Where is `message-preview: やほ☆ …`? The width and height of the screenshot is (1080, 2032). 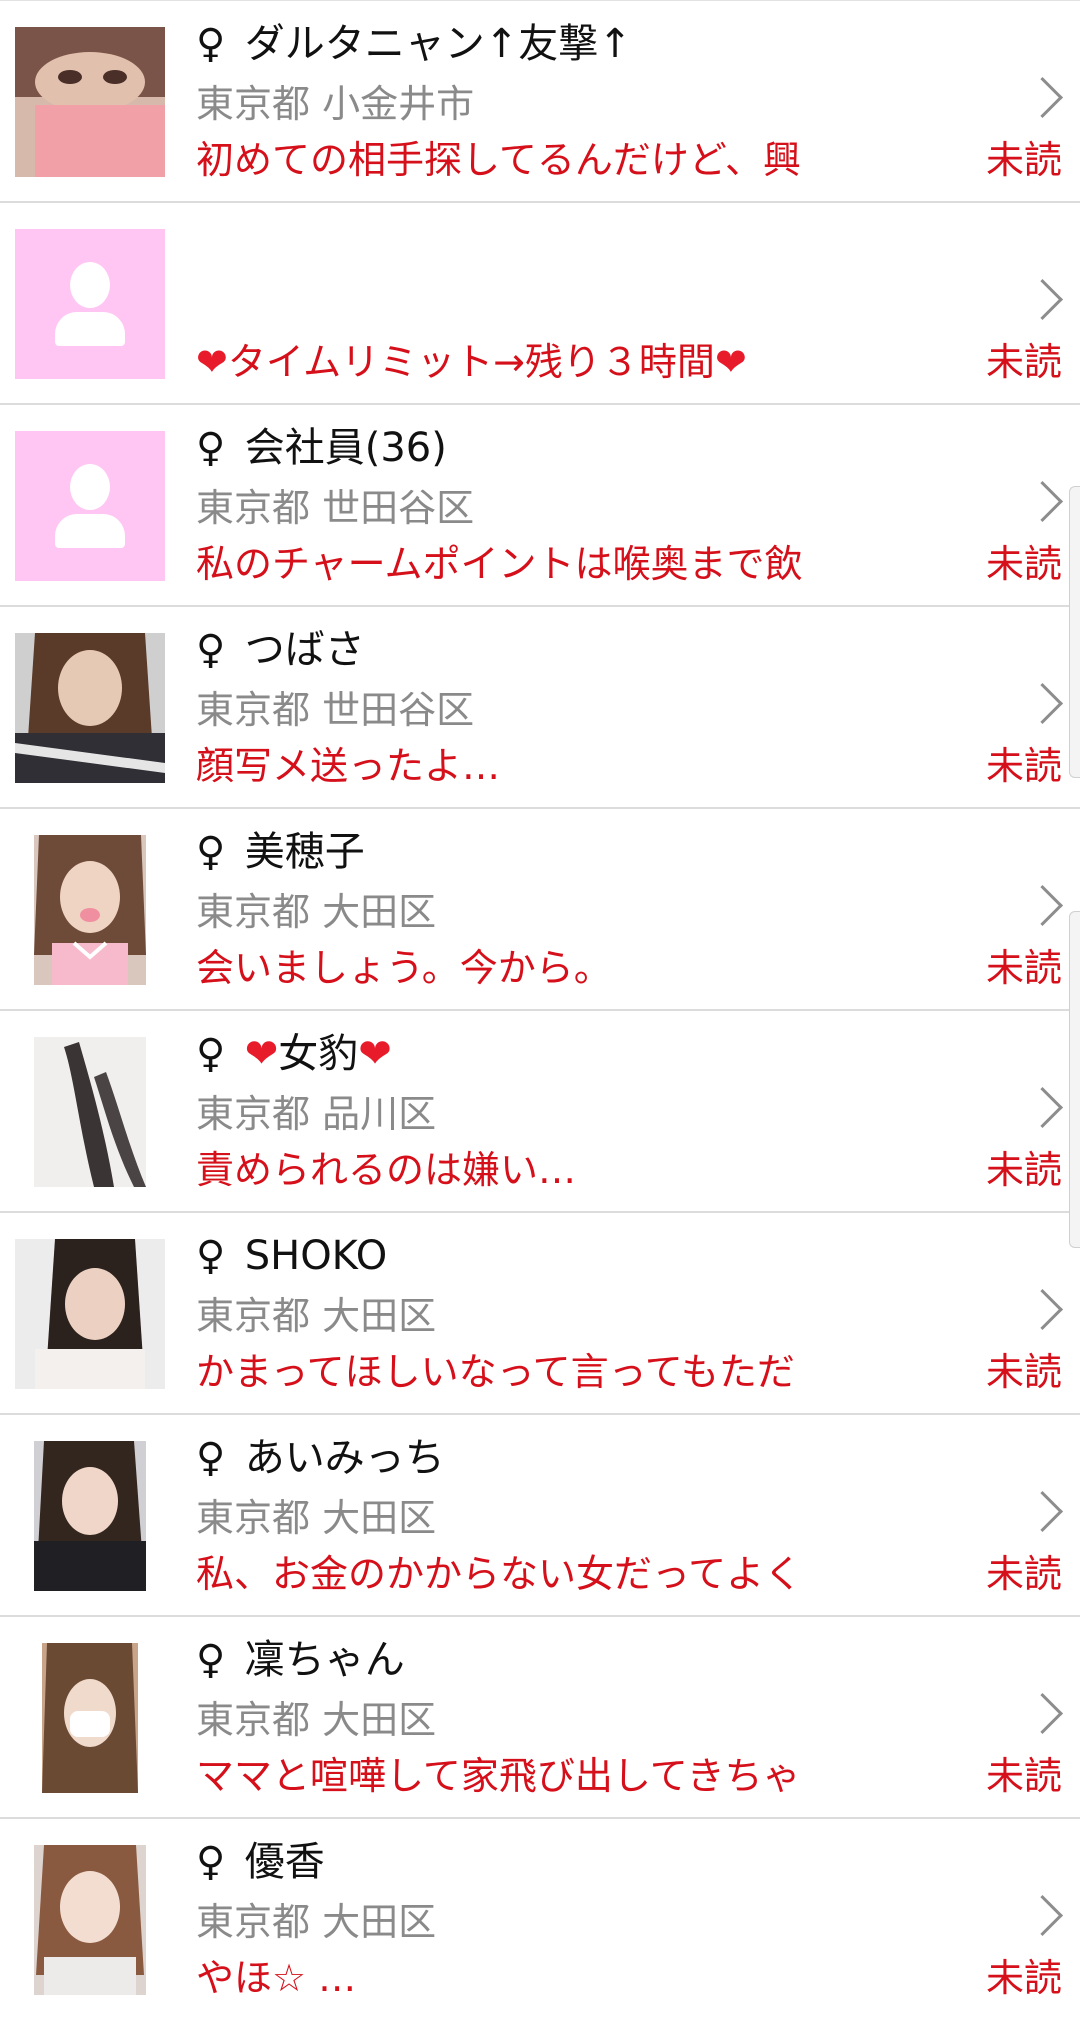 message-preview: やほ☆ … is located at coordinates (276, 1978).